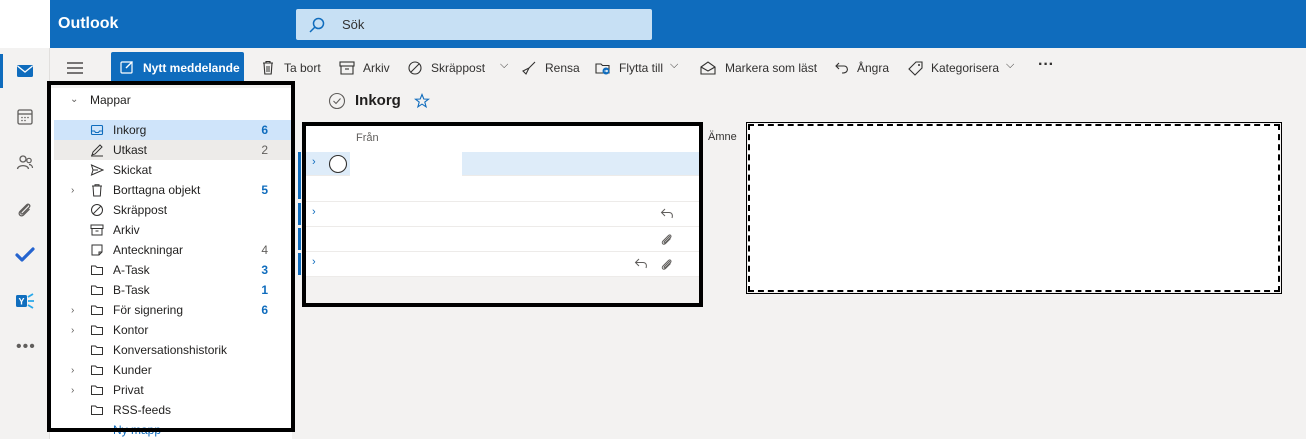 The image size is (1306, 440). I want to click on folder-title: Inkorg, so click(378, 100).